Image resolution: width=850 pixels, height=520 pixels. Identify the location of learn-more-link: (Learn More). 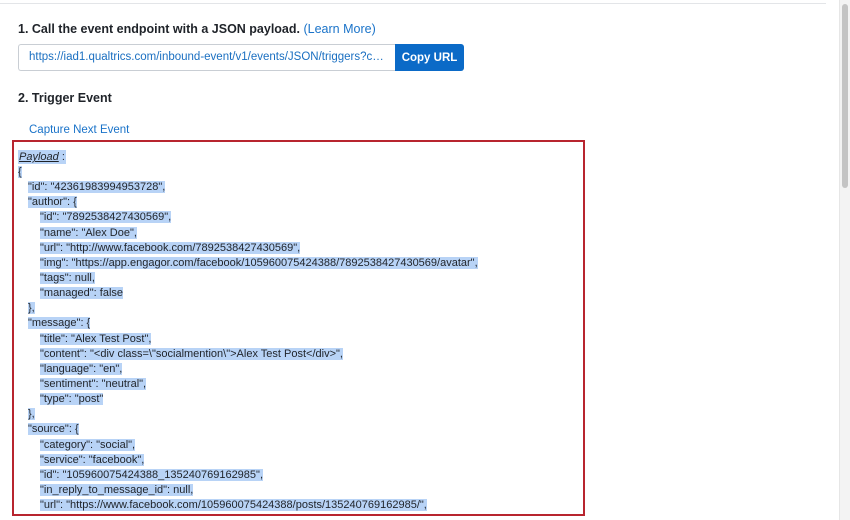
(339, 29).